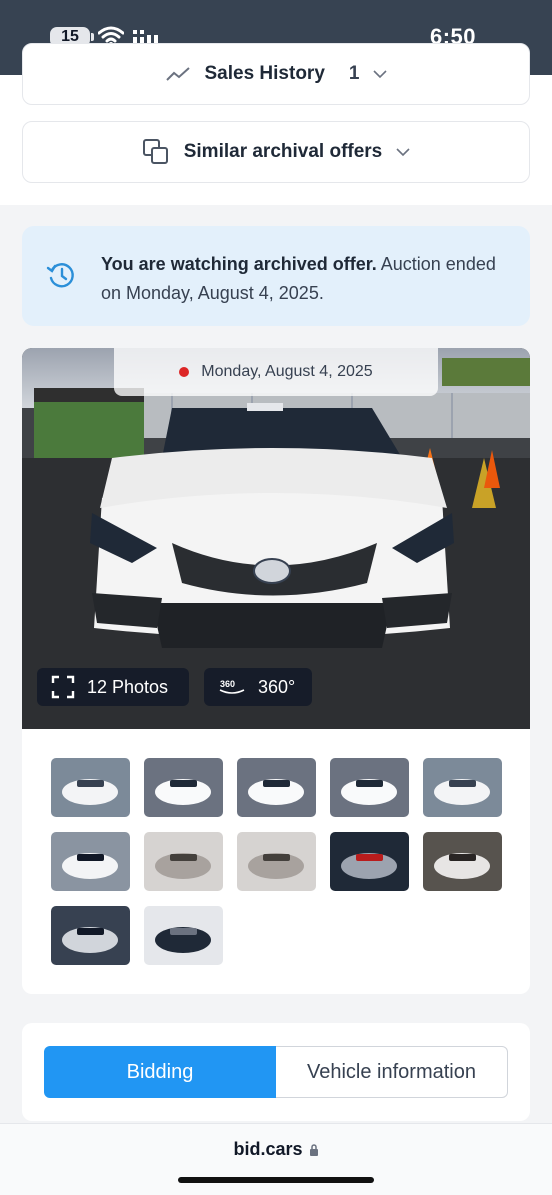 This screenshot has height=1195, width=552. Describe the element at coordinates (287, 371) in the screenshot. I see `auction-date: Monday, August 4, 2025` at that location.